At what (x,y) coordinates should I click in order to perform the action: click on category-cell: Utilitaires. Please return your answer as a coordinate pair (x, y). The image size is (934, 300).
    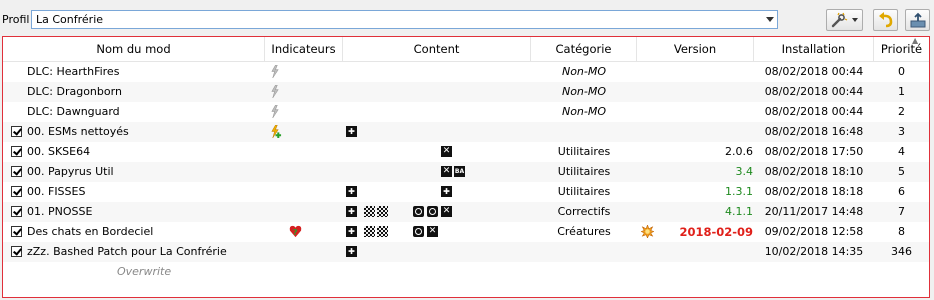
    Looking at the image, I should click on (584, 171).